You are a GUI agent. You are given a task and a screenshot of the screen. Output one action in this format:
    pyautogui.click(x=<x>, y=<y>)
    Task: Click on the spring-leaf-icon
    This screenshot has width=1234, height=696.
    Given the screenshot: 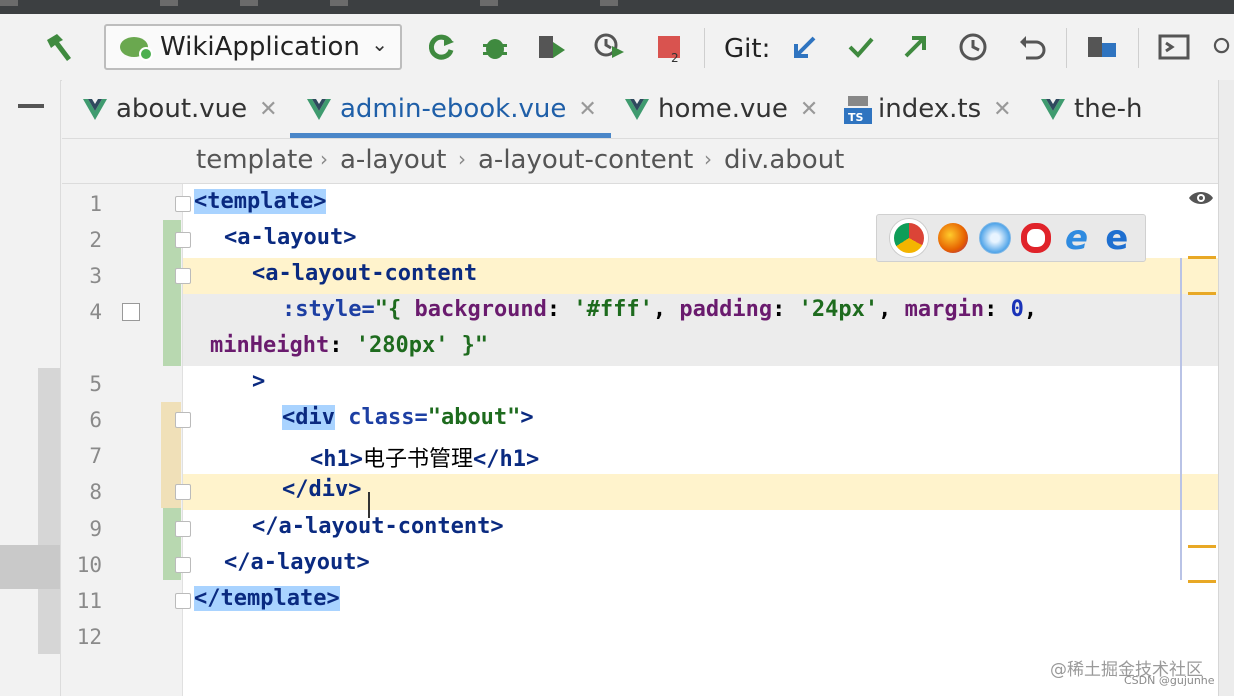 What is the action you would take?
    pyautogui.click(x=136, y=49)
    